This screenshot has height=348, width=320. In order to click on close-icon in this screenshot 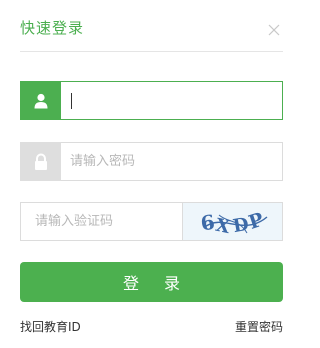, I will do `click(274, 30)`.